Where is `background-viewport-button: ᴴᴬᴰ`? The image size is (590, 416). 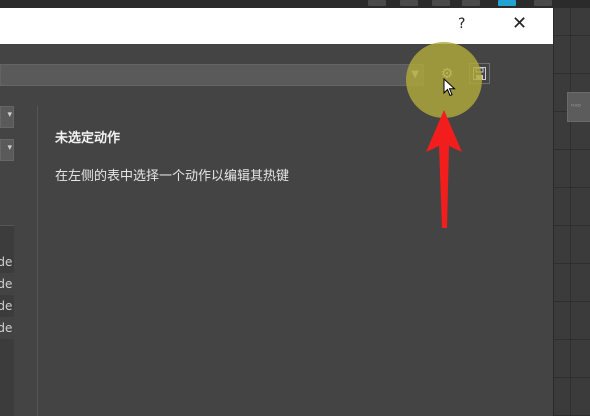 background-viewport-button: ᴴᴬᴰ is located at coordinates (578, 107).